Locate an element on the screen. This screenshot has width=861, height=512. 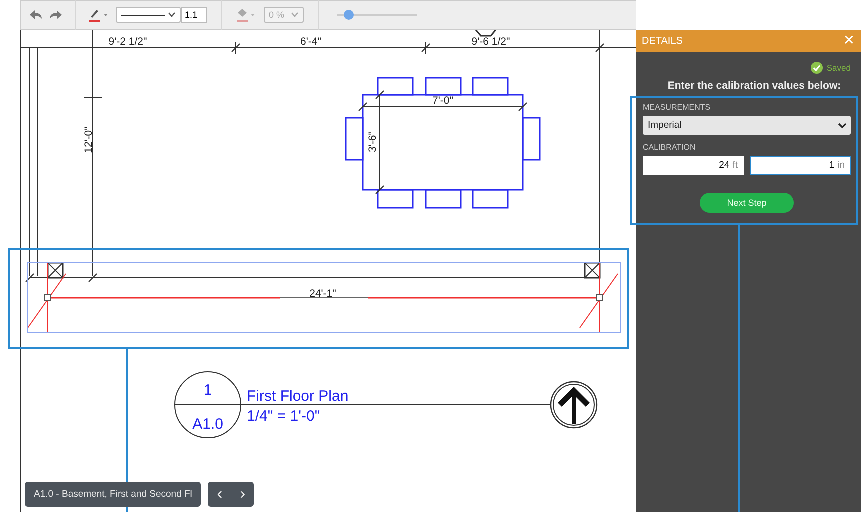
saved-status: Saved is located at coordinates (838, 68).